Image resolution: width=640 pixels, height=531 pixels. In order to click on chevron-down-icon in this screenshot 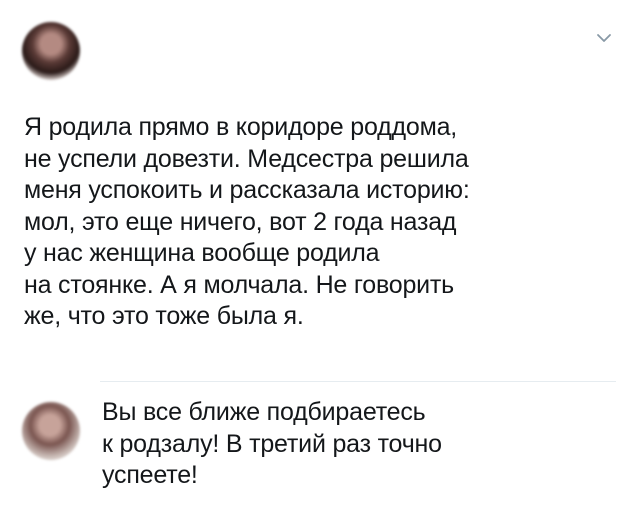, I will do `click(604, 38)`.